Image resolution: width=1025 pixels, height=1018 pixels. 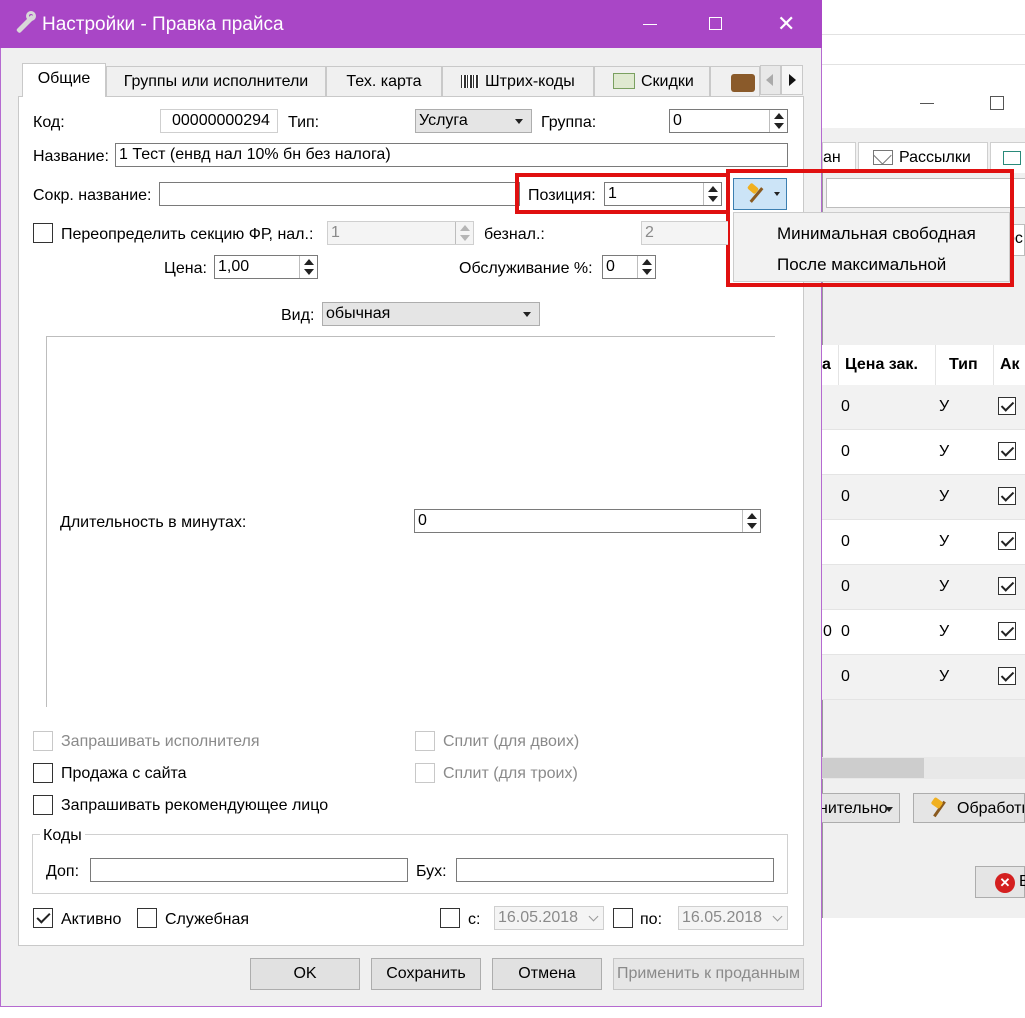 I want to click on background-processing-button: Обработк, so click(x=969, y=808).